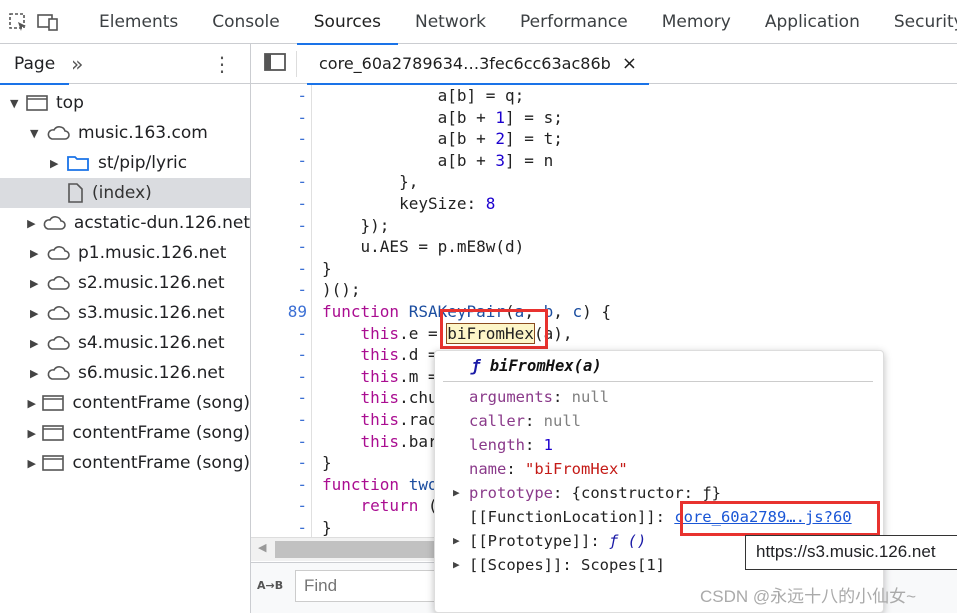 This screenshot has width=957, height=613. Describe the element at coordinates (151, 373) in the screenshot. I see `tree-item-label: s6.music.126.net` at that location.